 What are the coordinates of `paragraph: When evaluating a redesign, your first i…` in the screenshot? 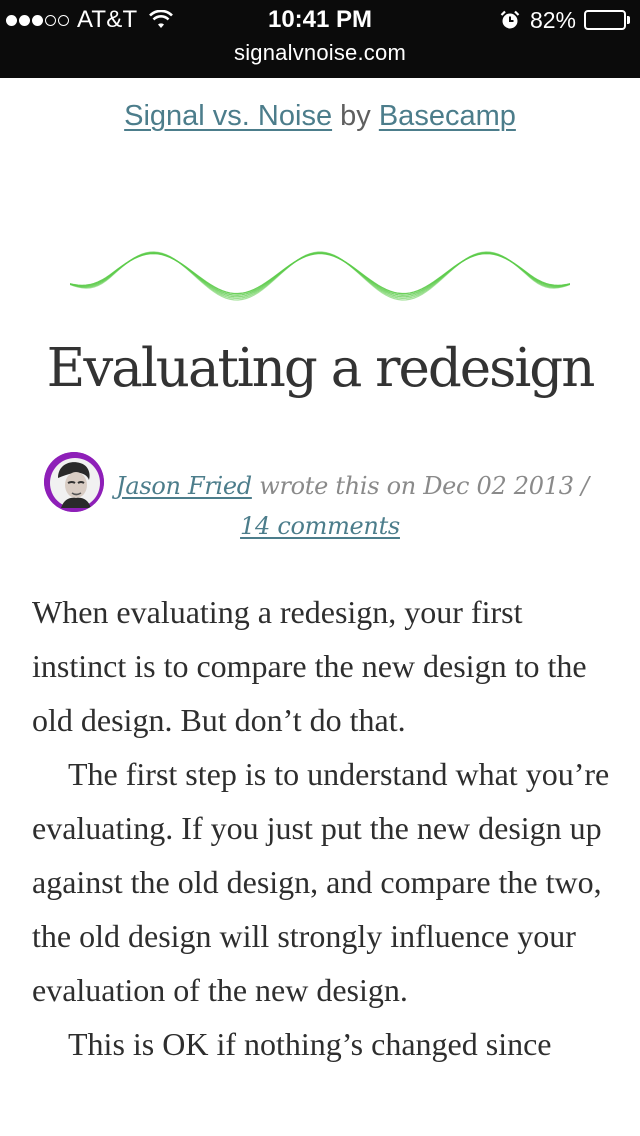 It's located at (309, 666).